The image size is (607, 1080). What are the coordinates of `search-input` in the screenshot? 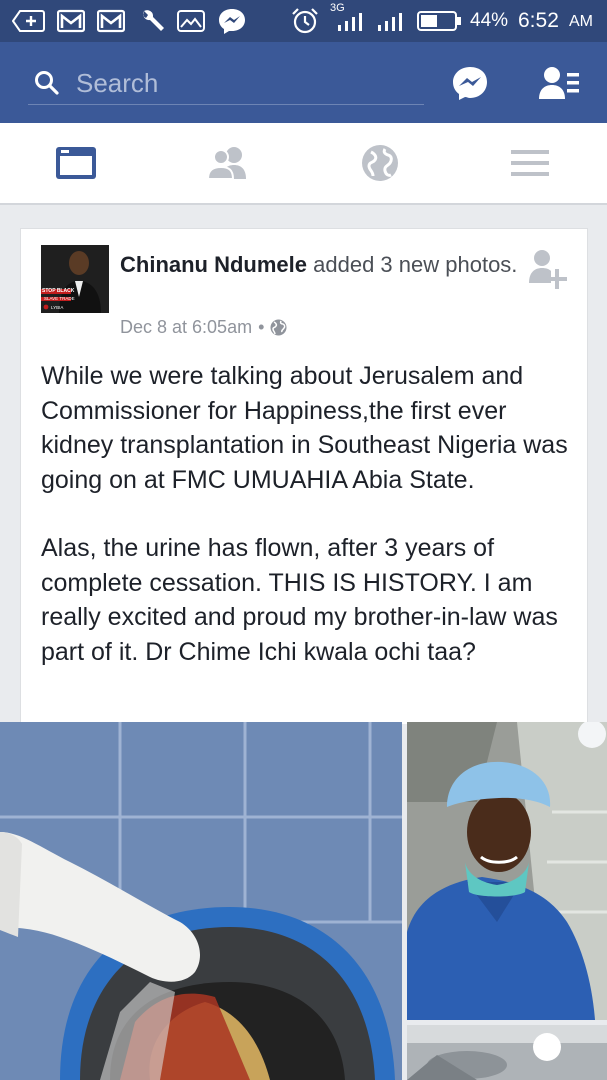 It's located at (246, 83).